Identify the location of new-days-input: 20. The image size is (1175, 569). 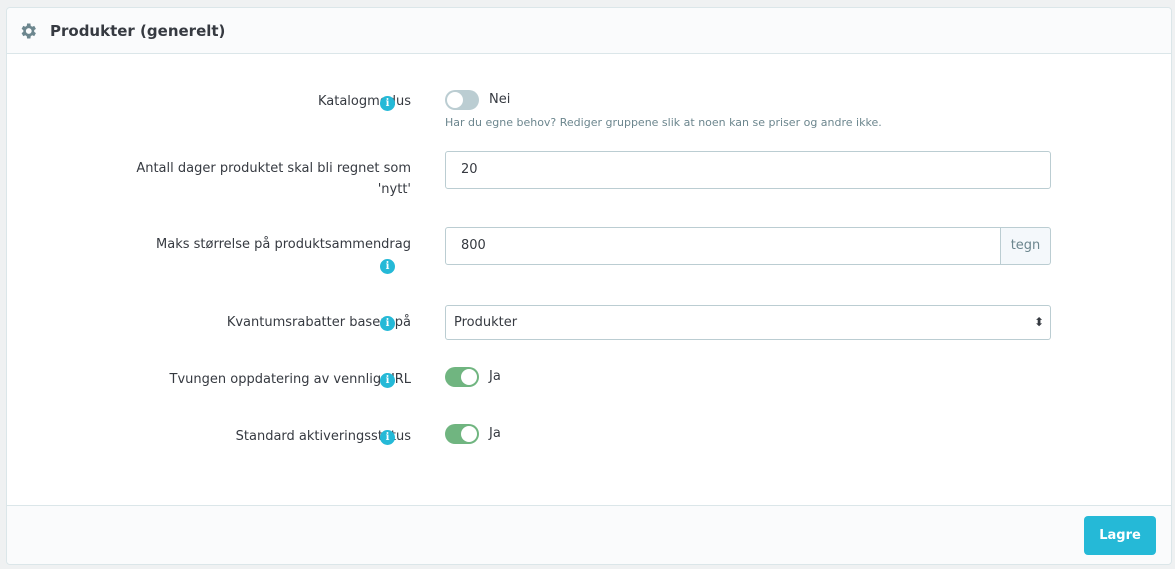
(748, 170).